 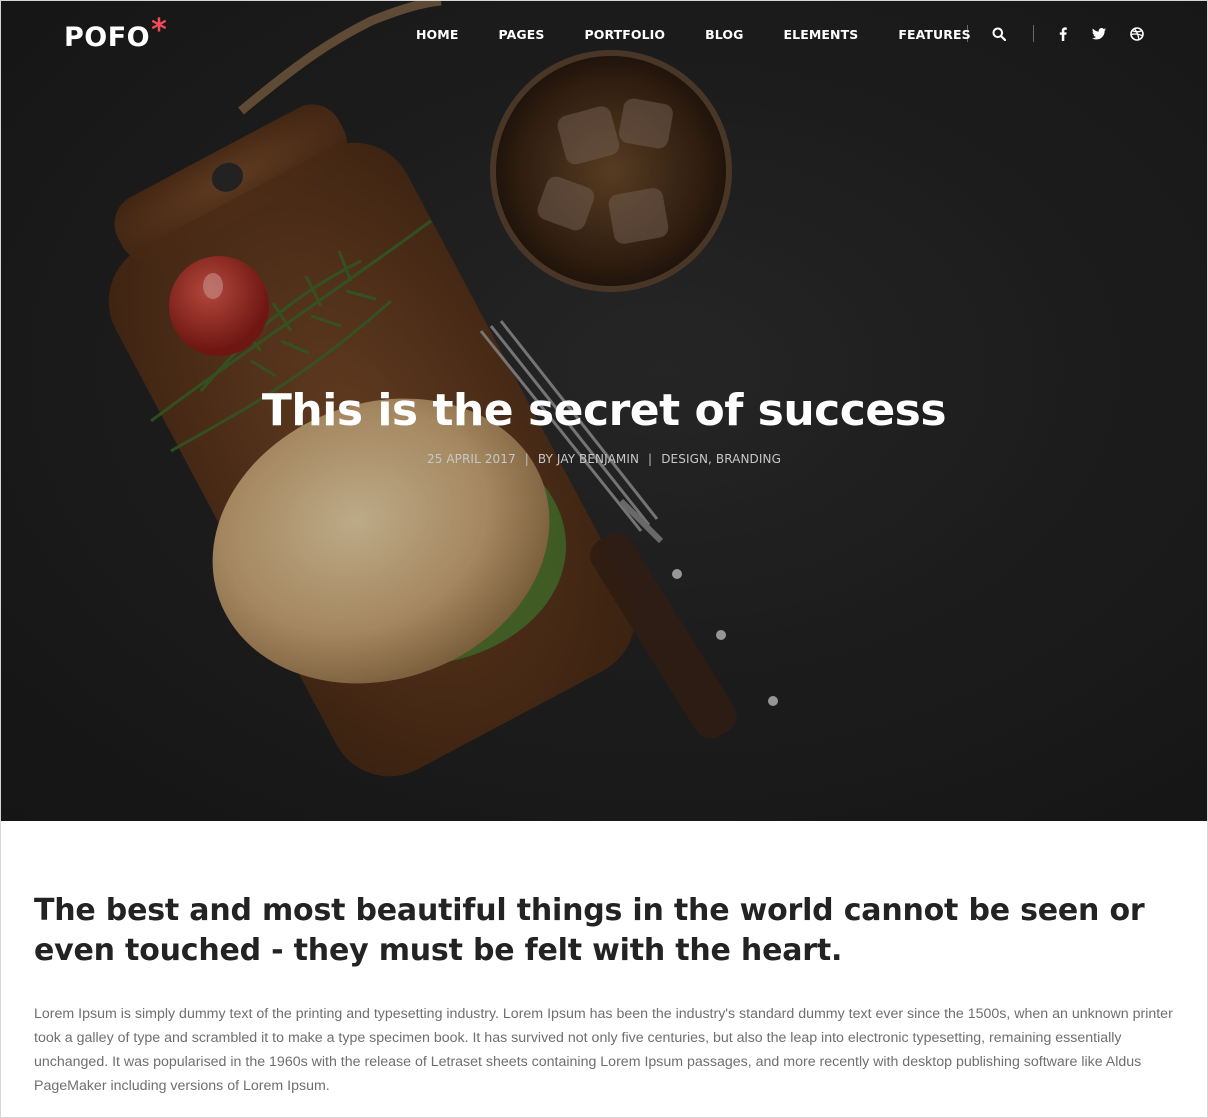 What do you see at coordinates (107, 37) in the screenshot?
I see `logo-text: POFO` at bounding box center [107, 37].